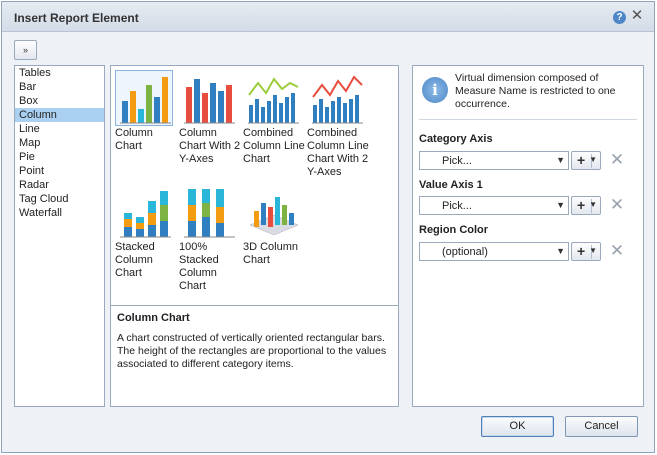  Describe the element at coordinates (272, 212) in the screenshot. I see `column-3d-icon` at that location.